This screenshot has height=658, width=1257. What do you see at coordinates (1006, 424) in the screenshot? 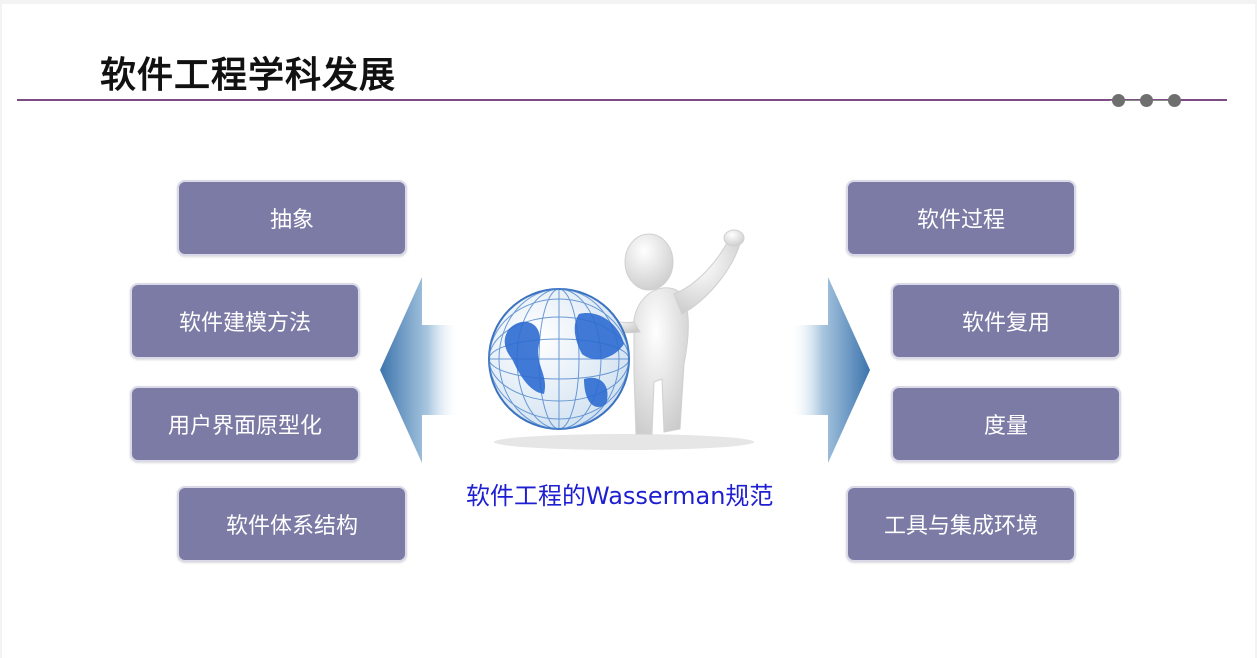
I see `right-box-metrics: 度量` at bounding box center [1006, 424].